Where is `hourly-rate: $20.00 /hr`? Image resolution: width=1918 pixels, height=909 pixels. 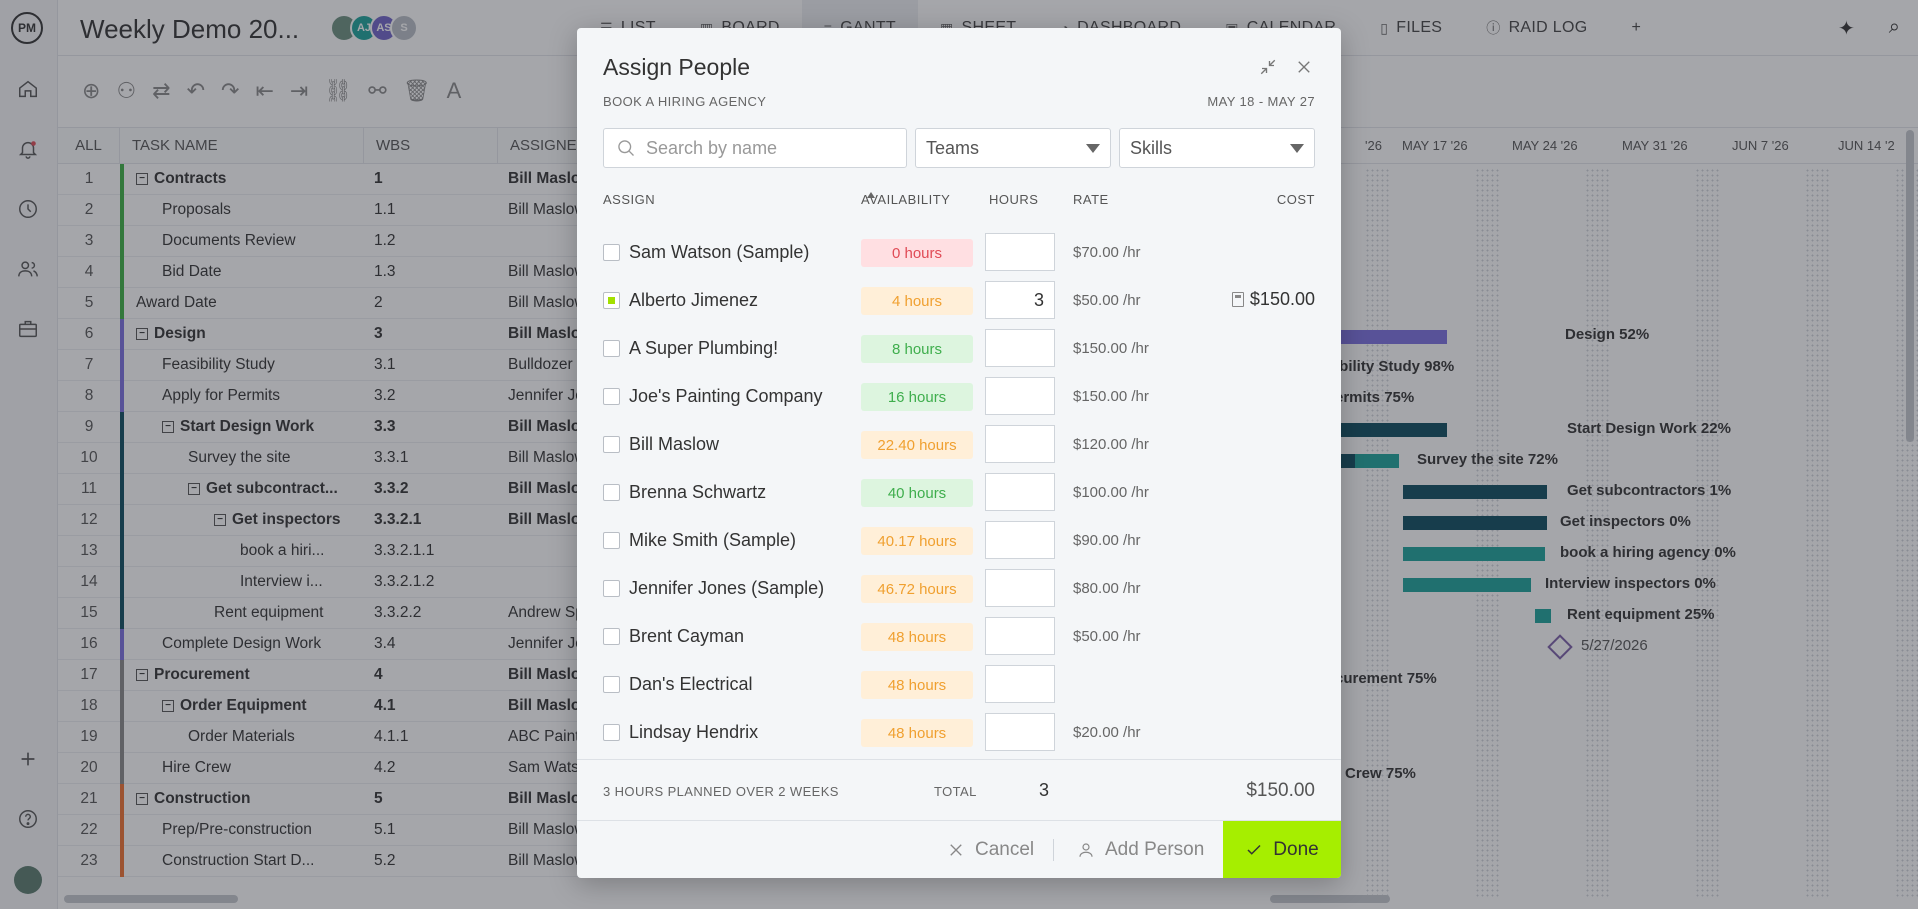
hourly-rate: $20.00 /hr is located at coordinates (1107, 732).